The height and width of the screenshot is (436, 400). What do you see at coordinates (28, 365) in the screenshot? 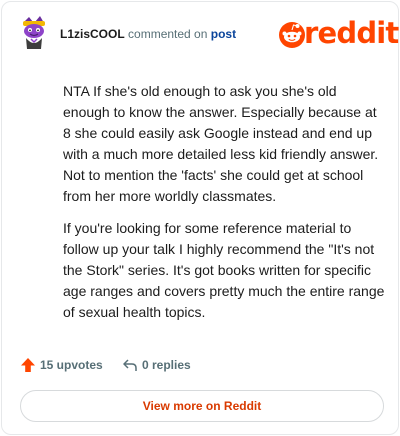
I see `upvote-icon` at bounding box center [28, 365].